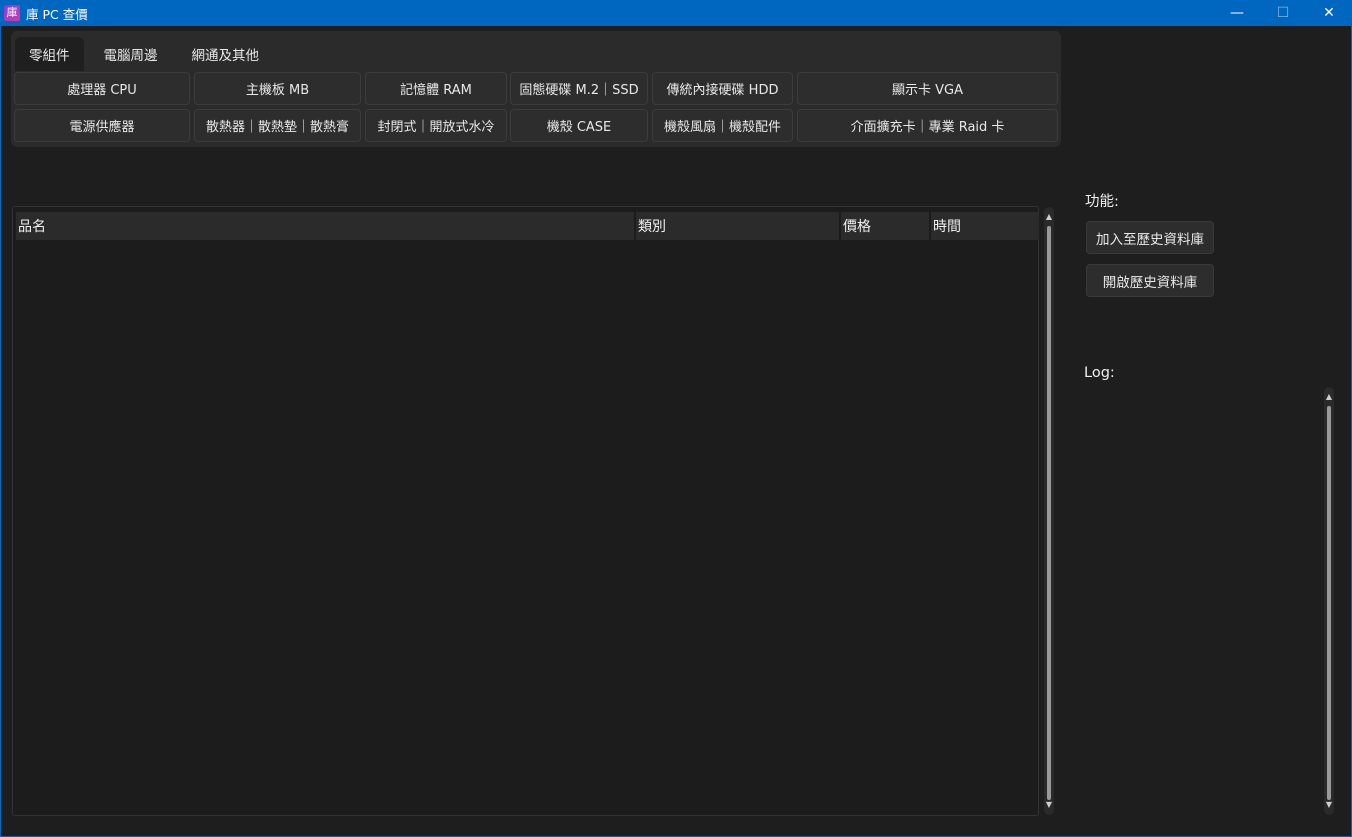 The width and height of the screenshot is (1352, 837). I want to click on close-button: ✕, so click(1329, 13).